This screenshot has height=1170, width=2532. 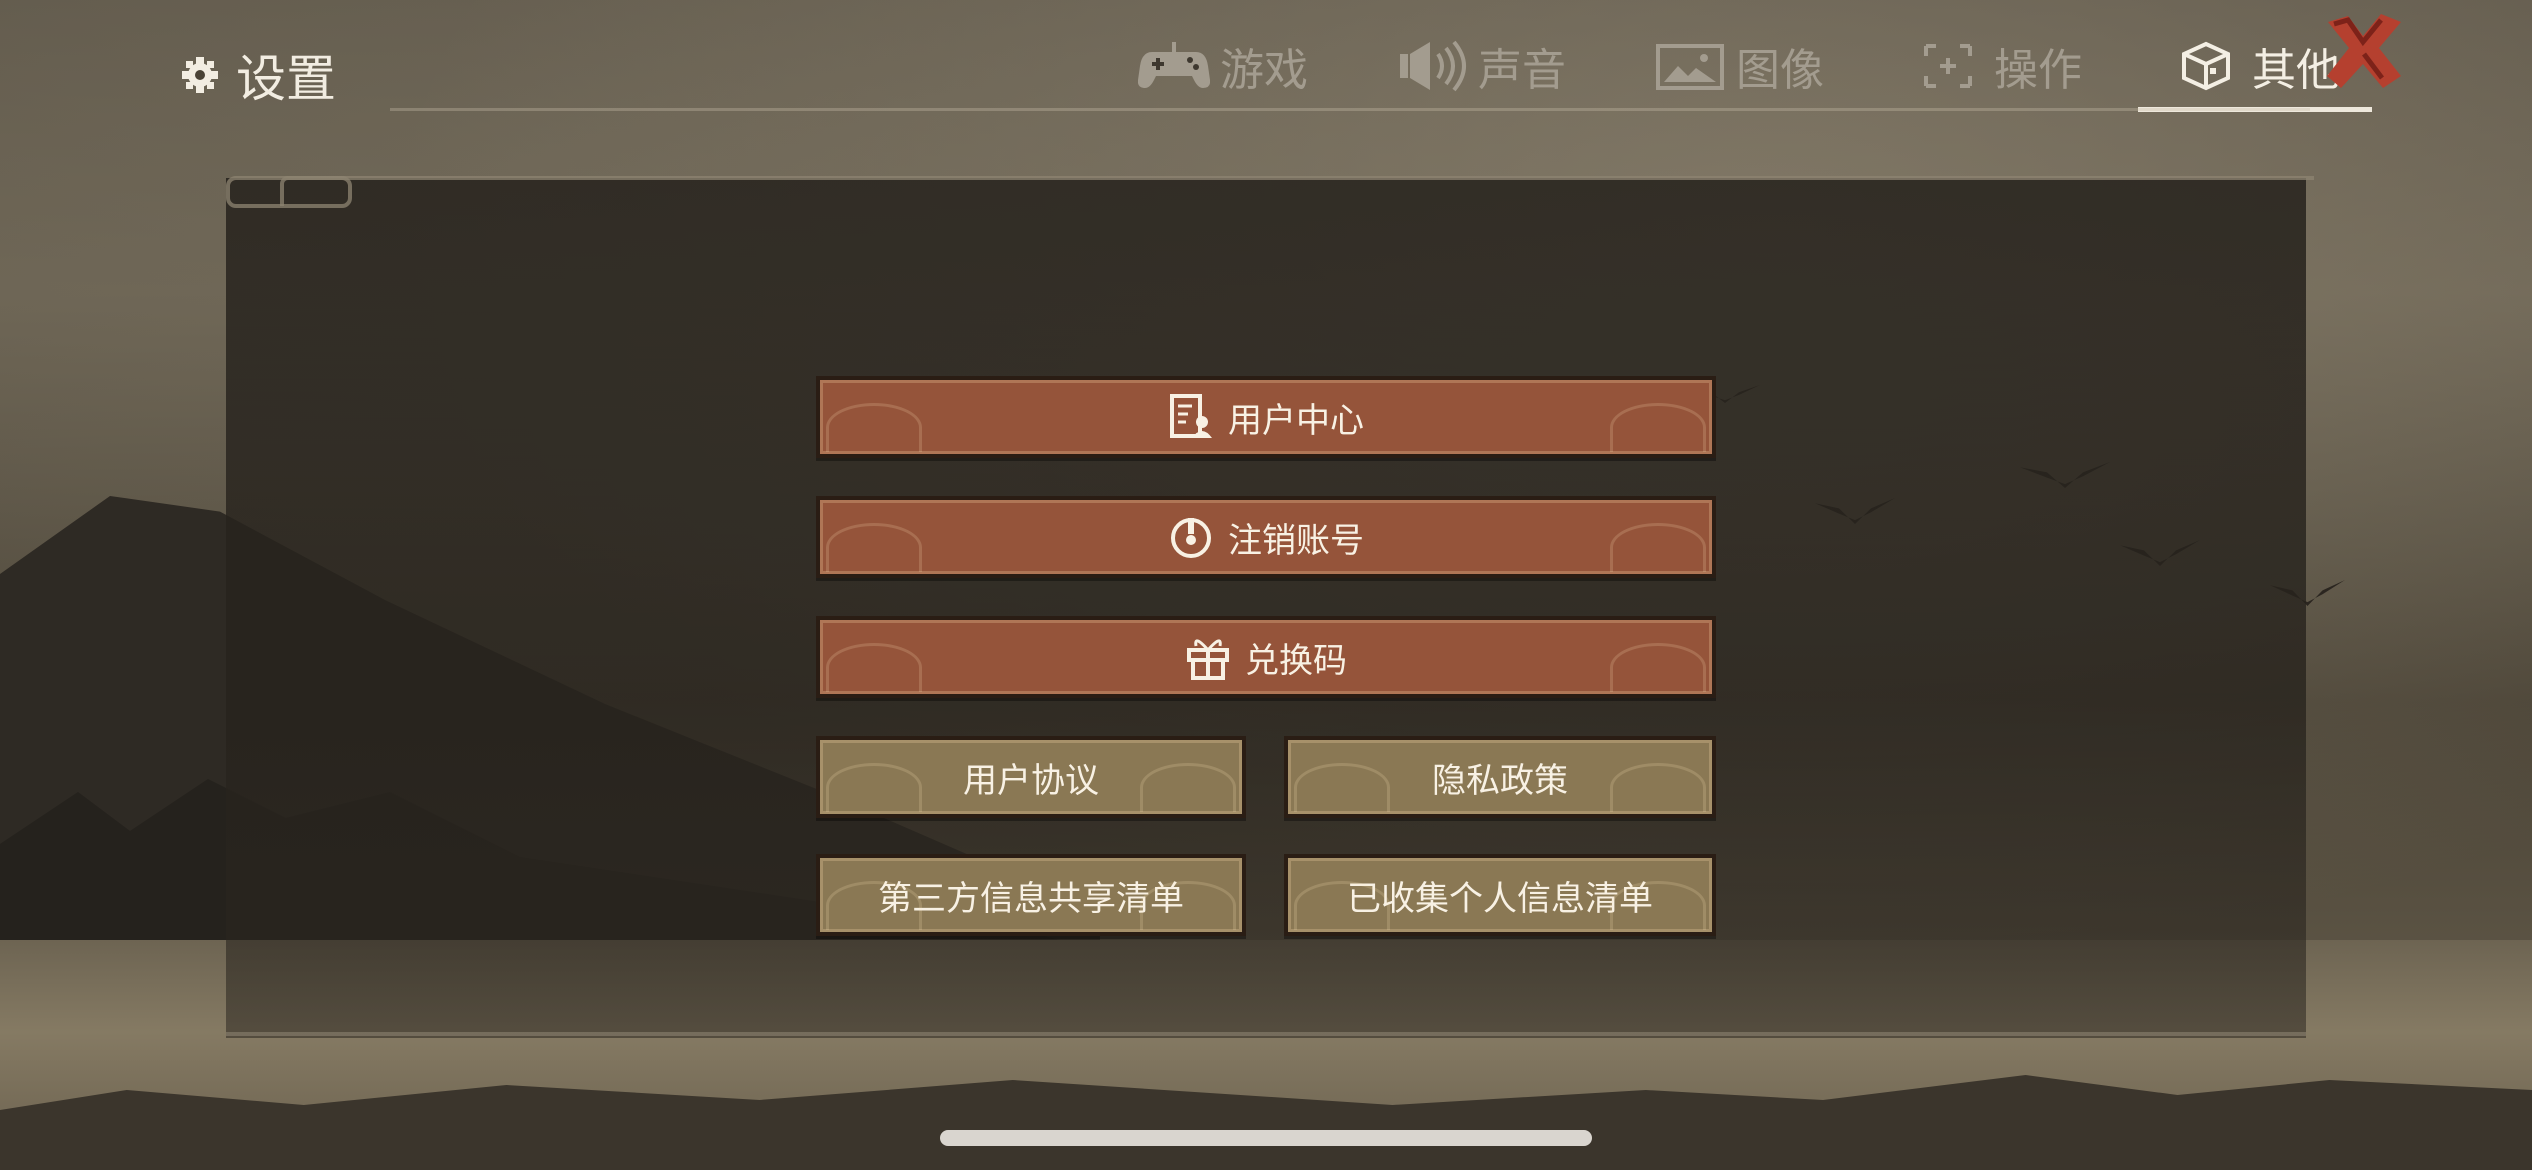 What do you see at coordinates (1296, 660) in the screenshot?
I see `redeem-code-label: 兑换码` at bounding box center [1296, 660].